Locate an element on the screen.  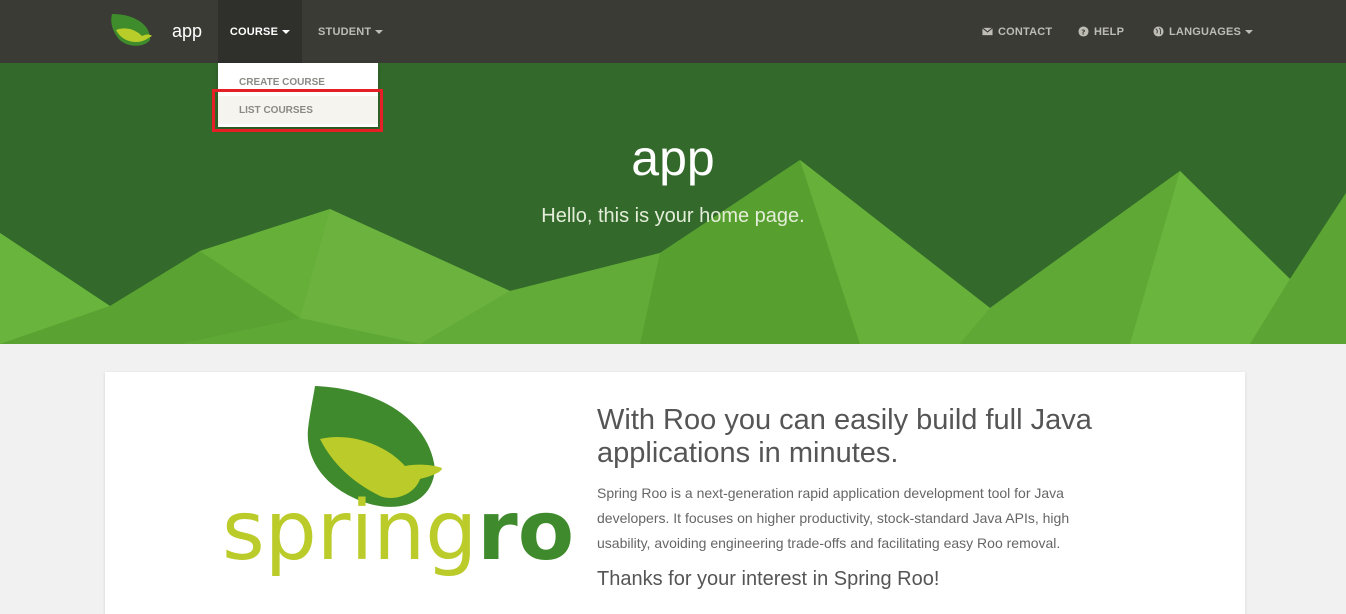
brand-link: app is located at coordinates (161, 31).